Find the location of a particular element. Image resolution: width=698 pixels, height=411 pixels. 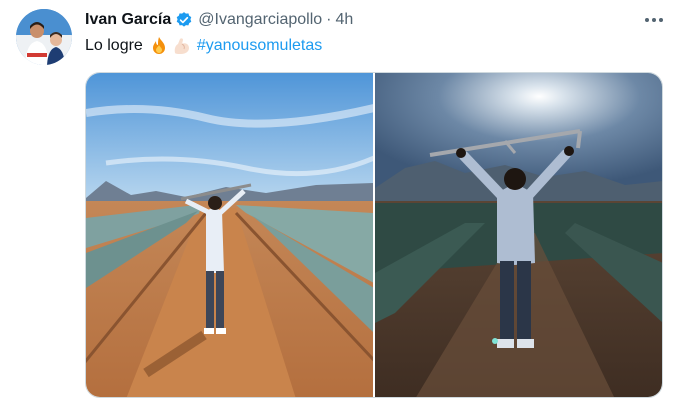

tweet-text: Lo logre #yanousomuletas is located at coordinates (203, 46).